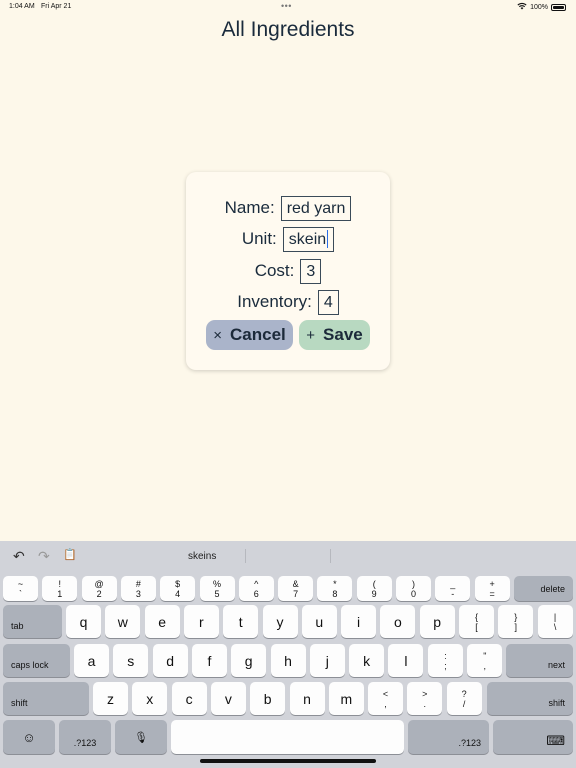 The image size is (576, 768). What do you see at coordinates (201, 621) in the screenshot?
I see `letter-key: r` at bounding box center [201, 621].